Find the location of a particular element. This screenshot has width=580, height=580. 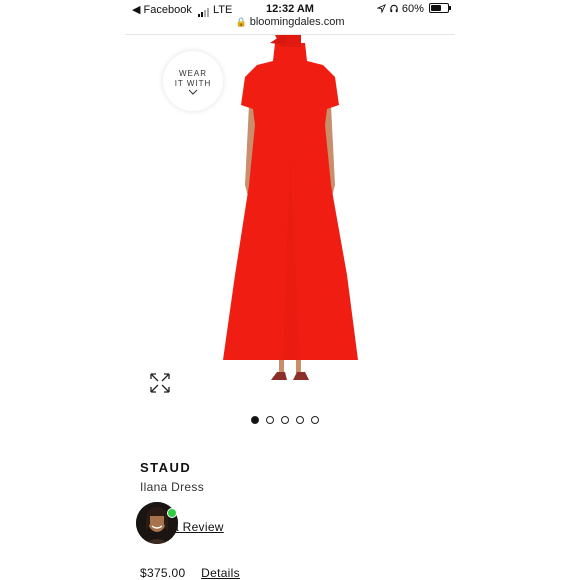

url-bar: 🔒 bloomingdales.com is located at coordinates (290, 22).